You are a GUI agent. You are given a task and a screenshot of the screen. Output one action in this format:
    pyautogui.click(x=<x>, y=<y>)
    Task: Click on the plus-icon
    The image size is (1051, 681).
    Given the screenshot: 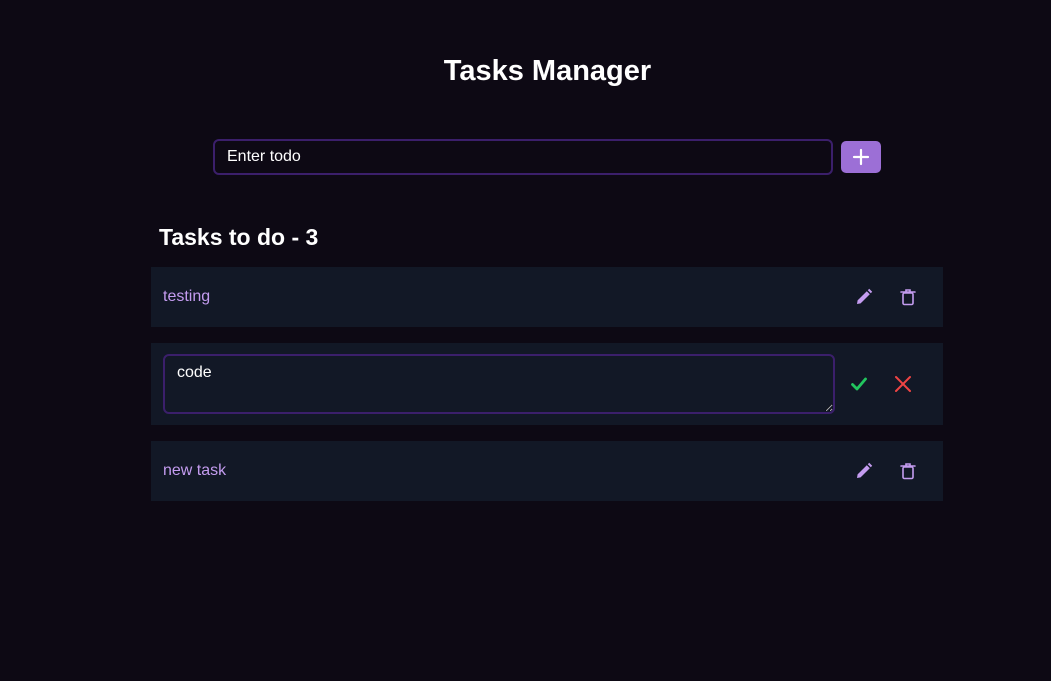 What is the action you would take?
    pyautogui.click(x=861, y=157)
    